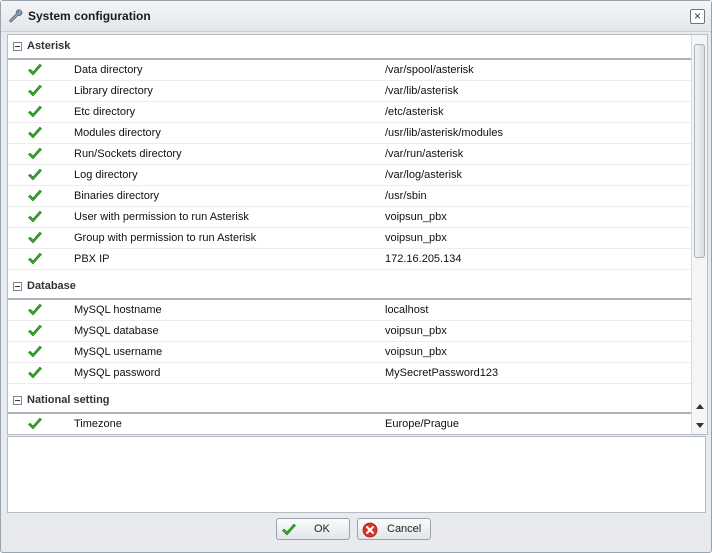 Image resolution: width=712 pixels, height=553 pixels. What do you see at coordinates (117, 373) in the screenshot?
I see `setting-name: MySQL password` at bounding box center [117, 373].